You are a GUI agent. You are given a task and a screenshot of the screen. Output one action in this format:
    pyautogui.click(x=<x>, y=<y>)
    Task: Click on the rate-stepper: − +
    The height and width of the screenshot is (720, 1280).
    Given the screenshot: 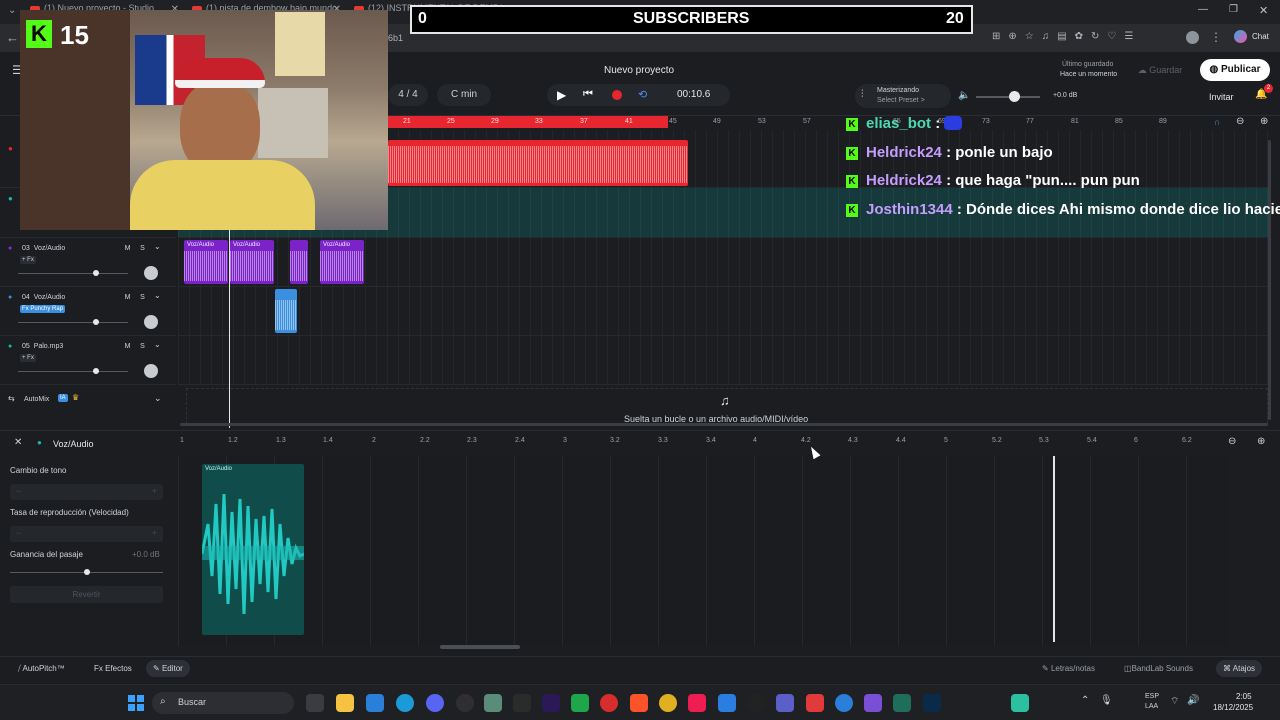 What is the action you would take?
    pyautogui.click(x=86, y=534)
    